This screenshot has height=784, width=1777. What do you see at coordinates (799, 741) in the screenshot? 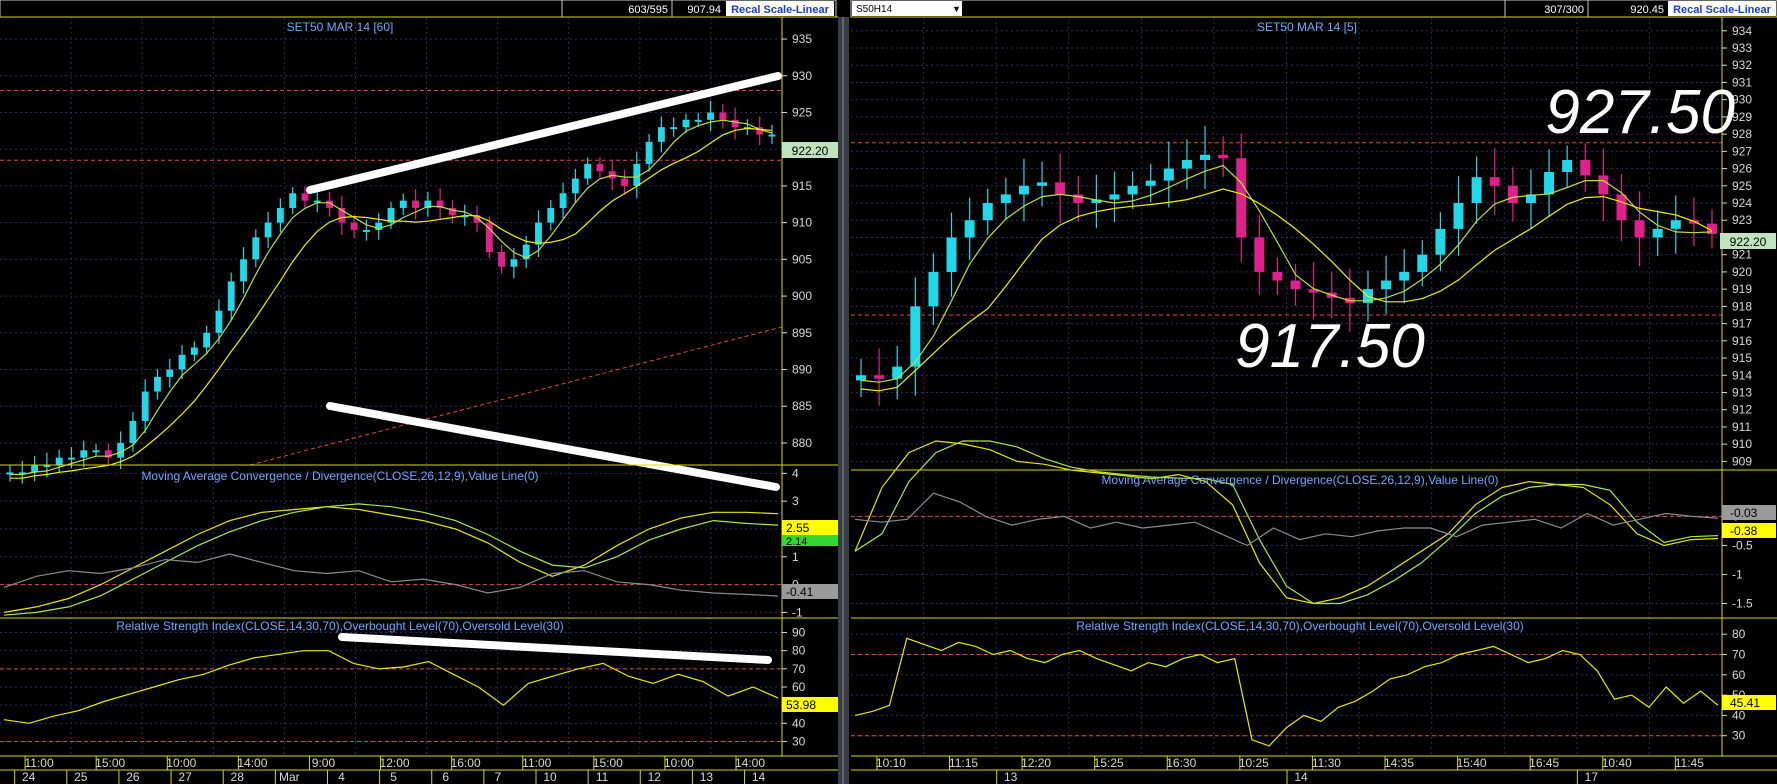
I see `left-rsi-axis-tick: 30` at bounding box center [799, 741].